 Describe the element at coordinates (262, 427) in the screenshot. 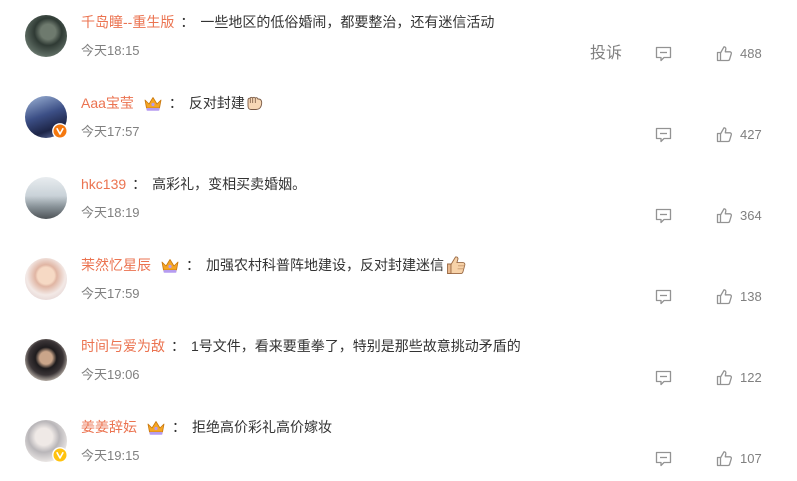

I see `comment-text: 拒绝高价彩礼高价嫁妆` at that location.